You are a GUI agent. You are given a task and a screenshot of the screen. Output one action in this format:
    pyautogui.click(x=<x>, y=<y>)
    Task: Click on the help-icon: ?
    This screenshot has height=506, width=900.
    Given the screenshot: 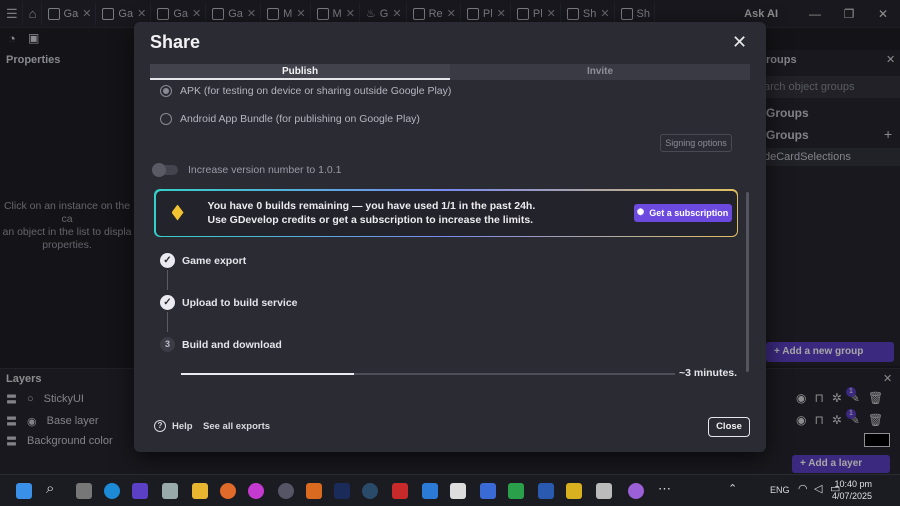 What is the action you would take?
    pyautogui.click(x=160, y=426)
    